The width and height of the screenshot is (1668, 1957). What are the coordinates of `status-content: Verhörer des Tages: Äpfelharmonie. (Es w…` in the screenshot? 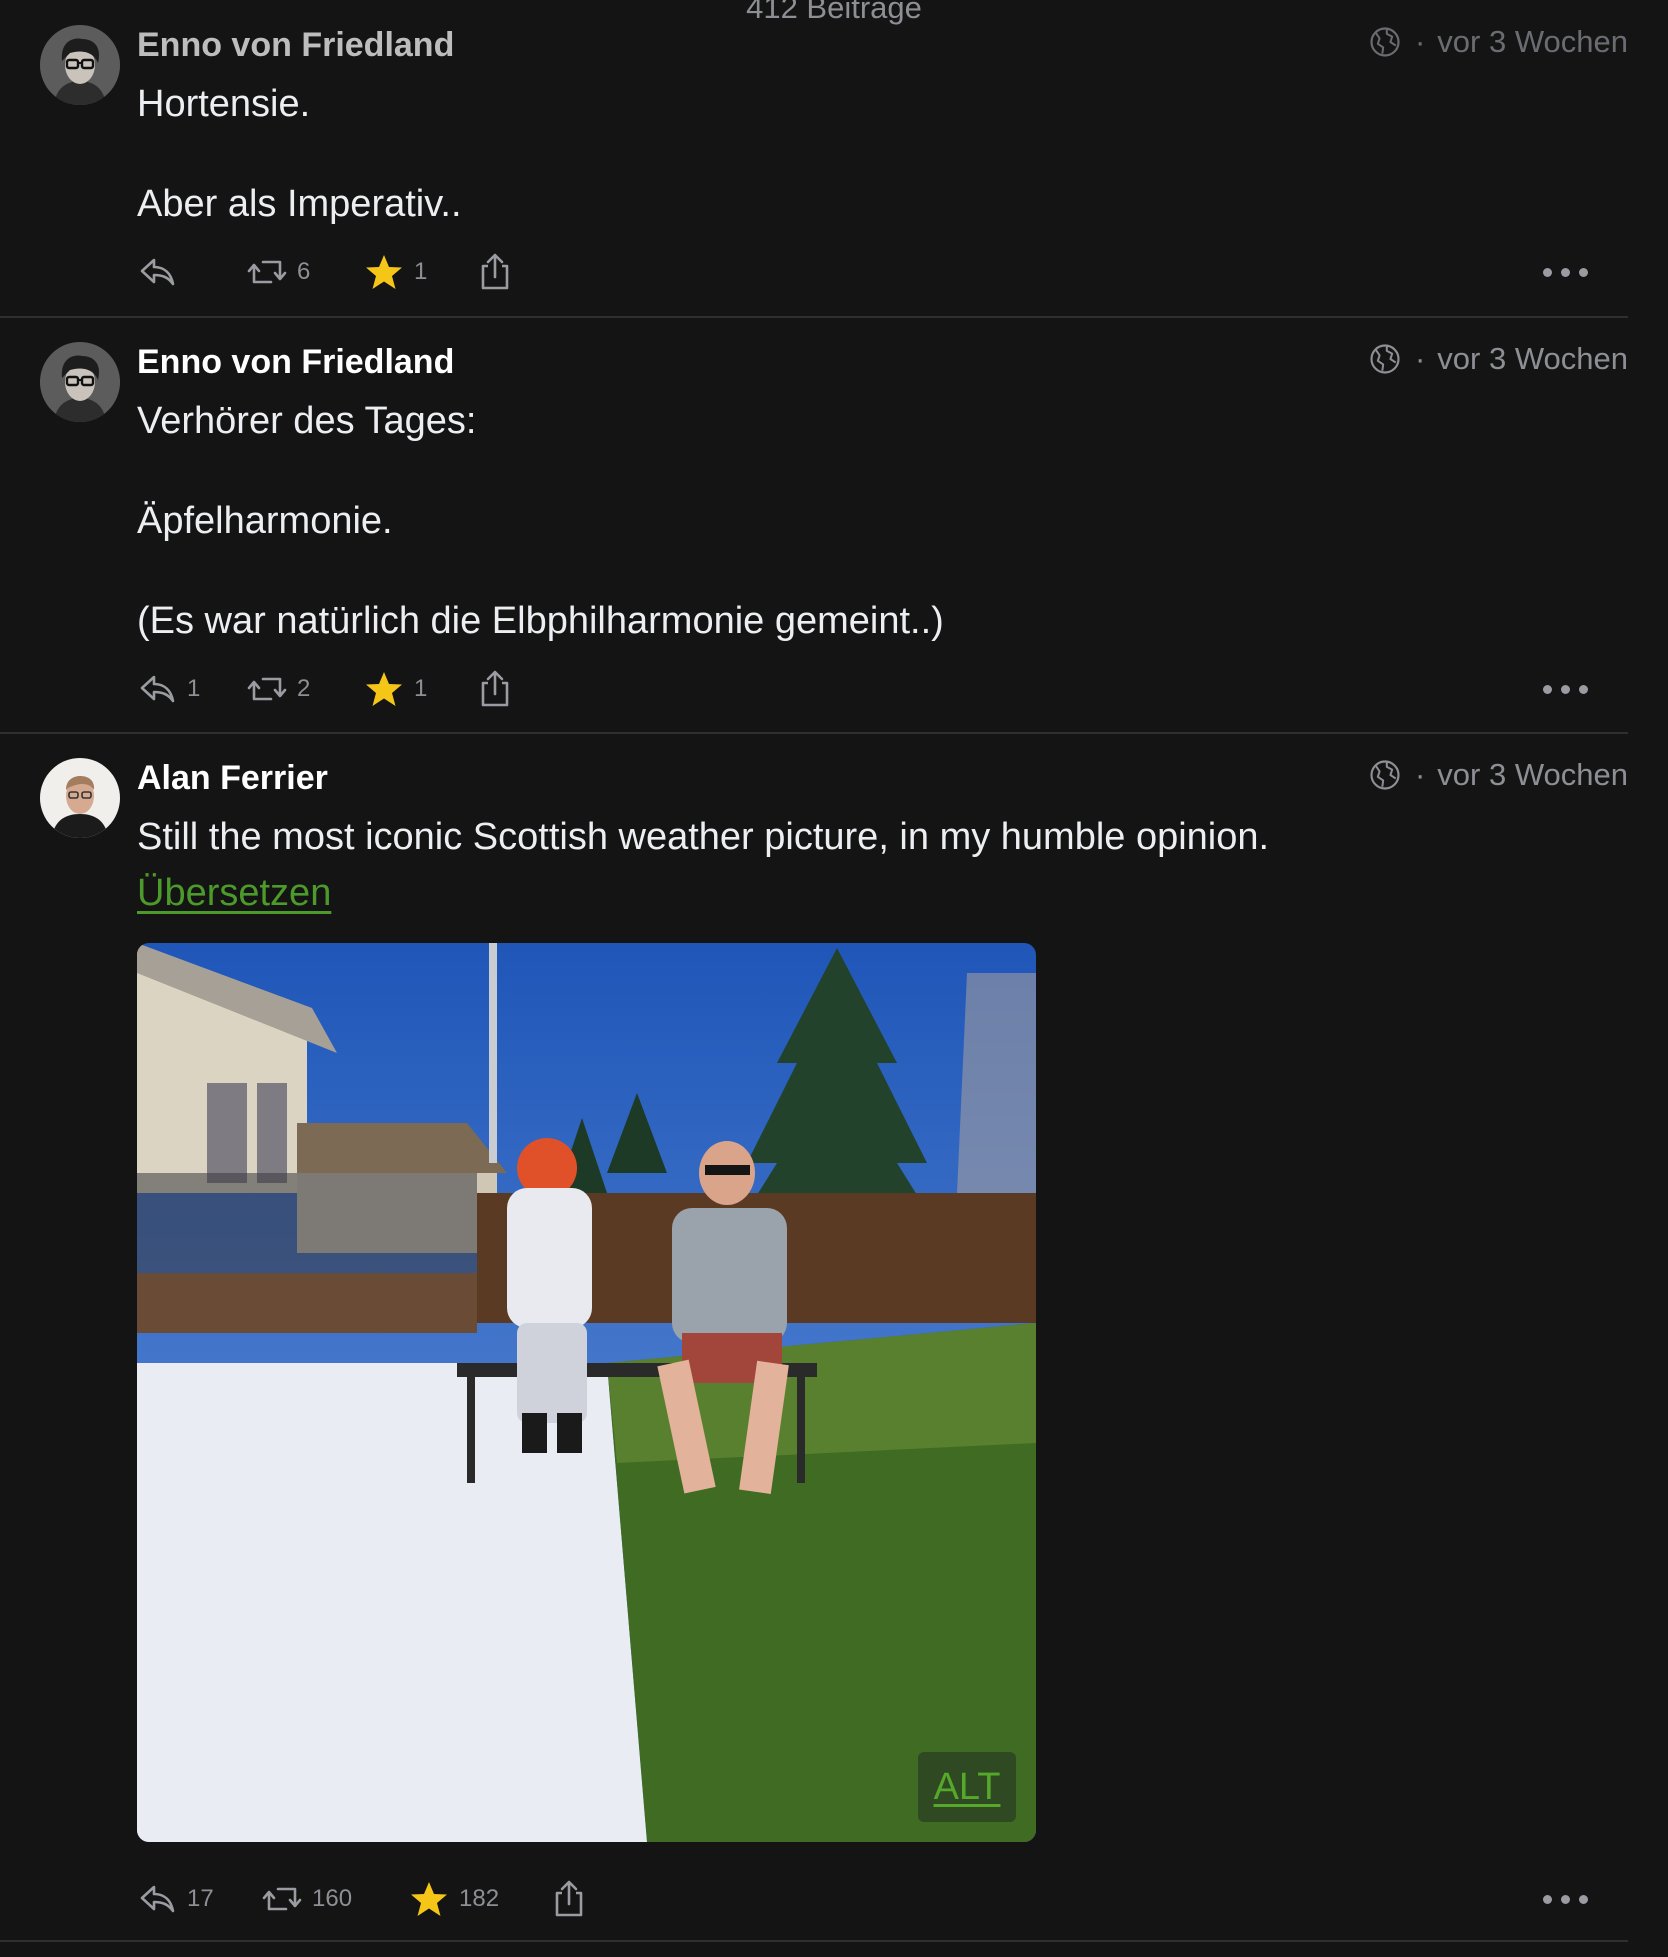 It's located at (862, 521).